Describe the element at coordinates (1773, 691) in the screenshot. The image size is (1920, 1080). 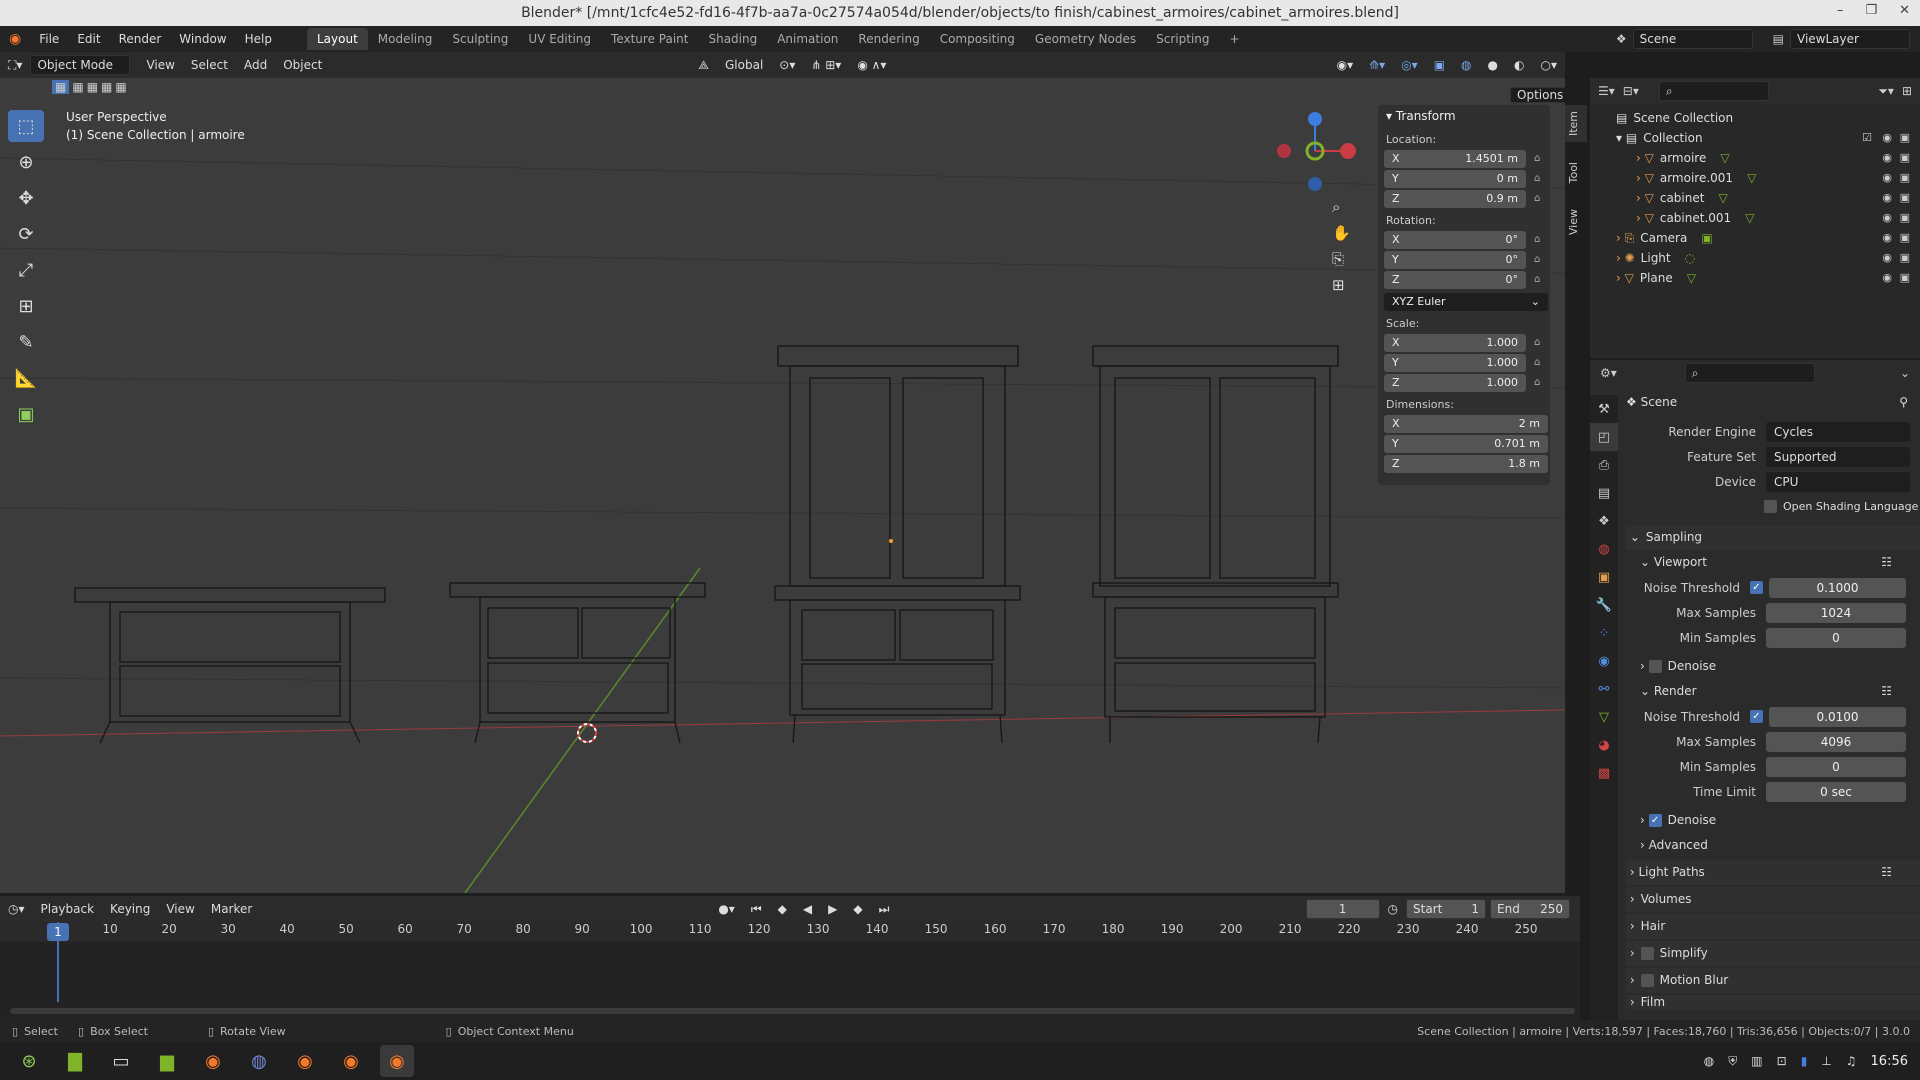
I see `render-subsection: ⌄ Render ☷` at that location.